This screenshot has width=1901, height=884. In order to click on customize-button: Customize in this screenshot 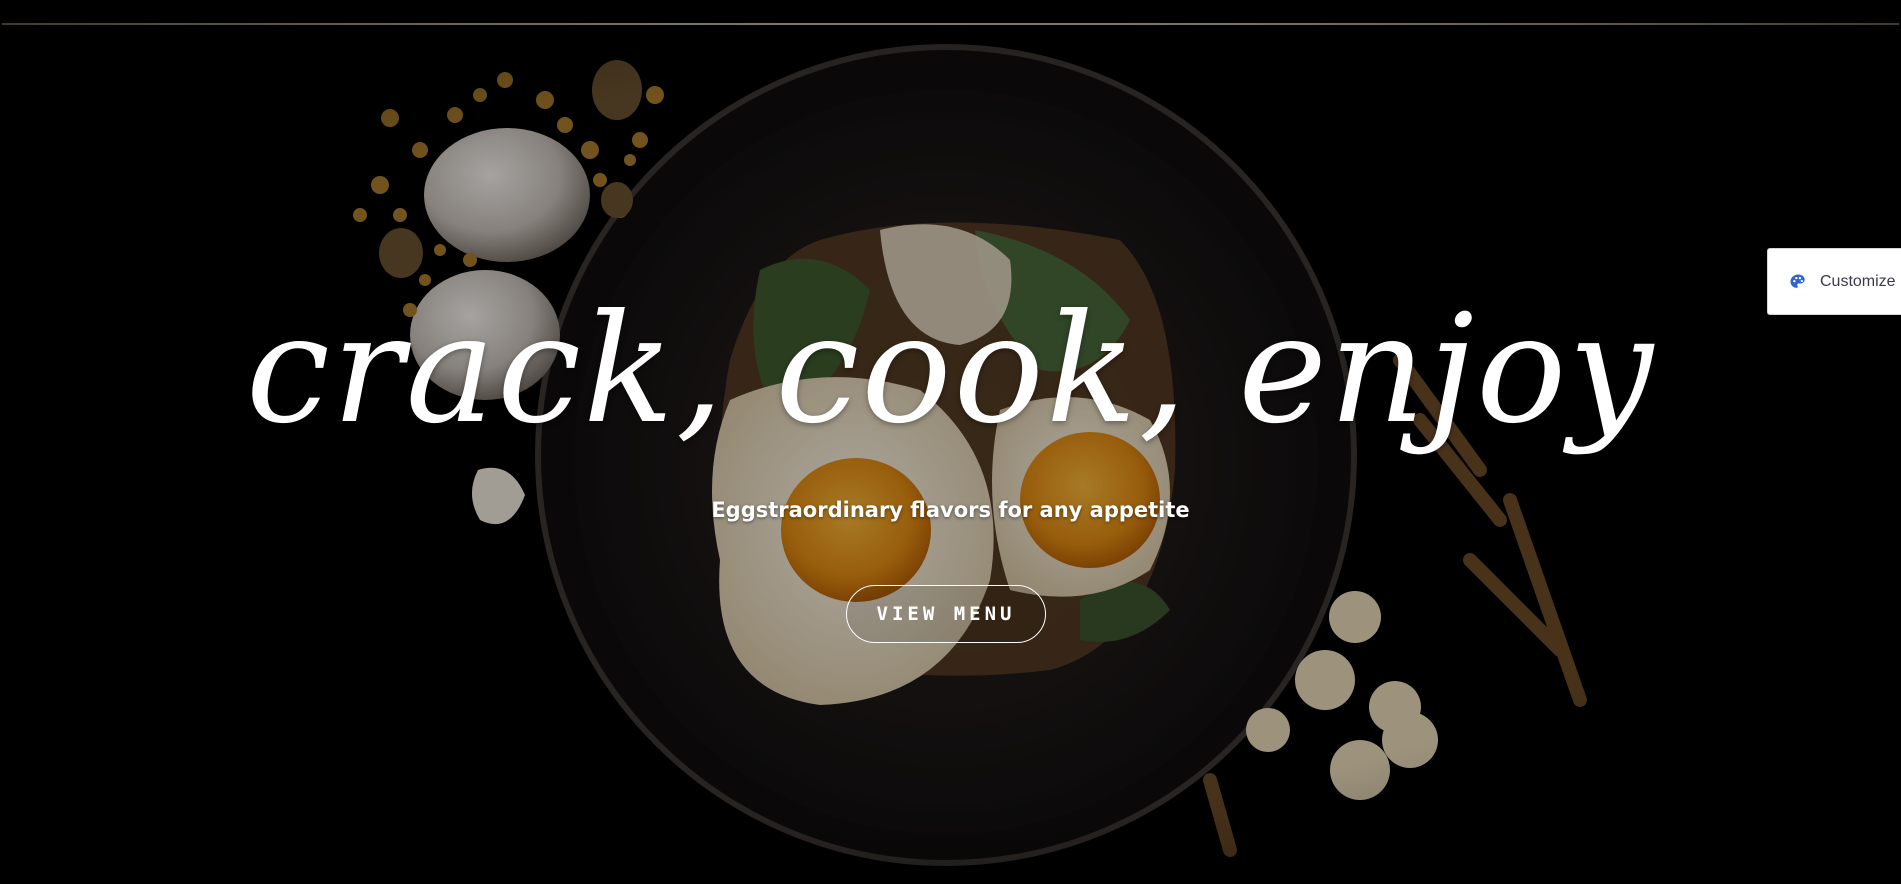, I will do `click(1834, 281)`.